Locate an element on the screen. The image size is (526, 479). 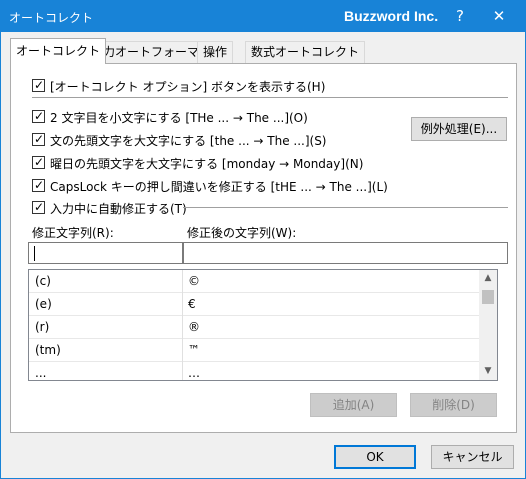
entry-to: © is located at coordinates (194, 281).